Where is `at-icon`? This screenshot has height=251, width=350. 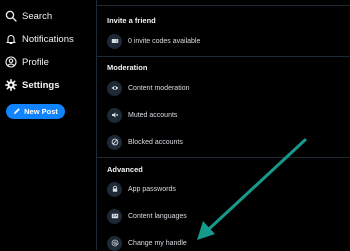
at-icon is located at coordinates (114, 243).